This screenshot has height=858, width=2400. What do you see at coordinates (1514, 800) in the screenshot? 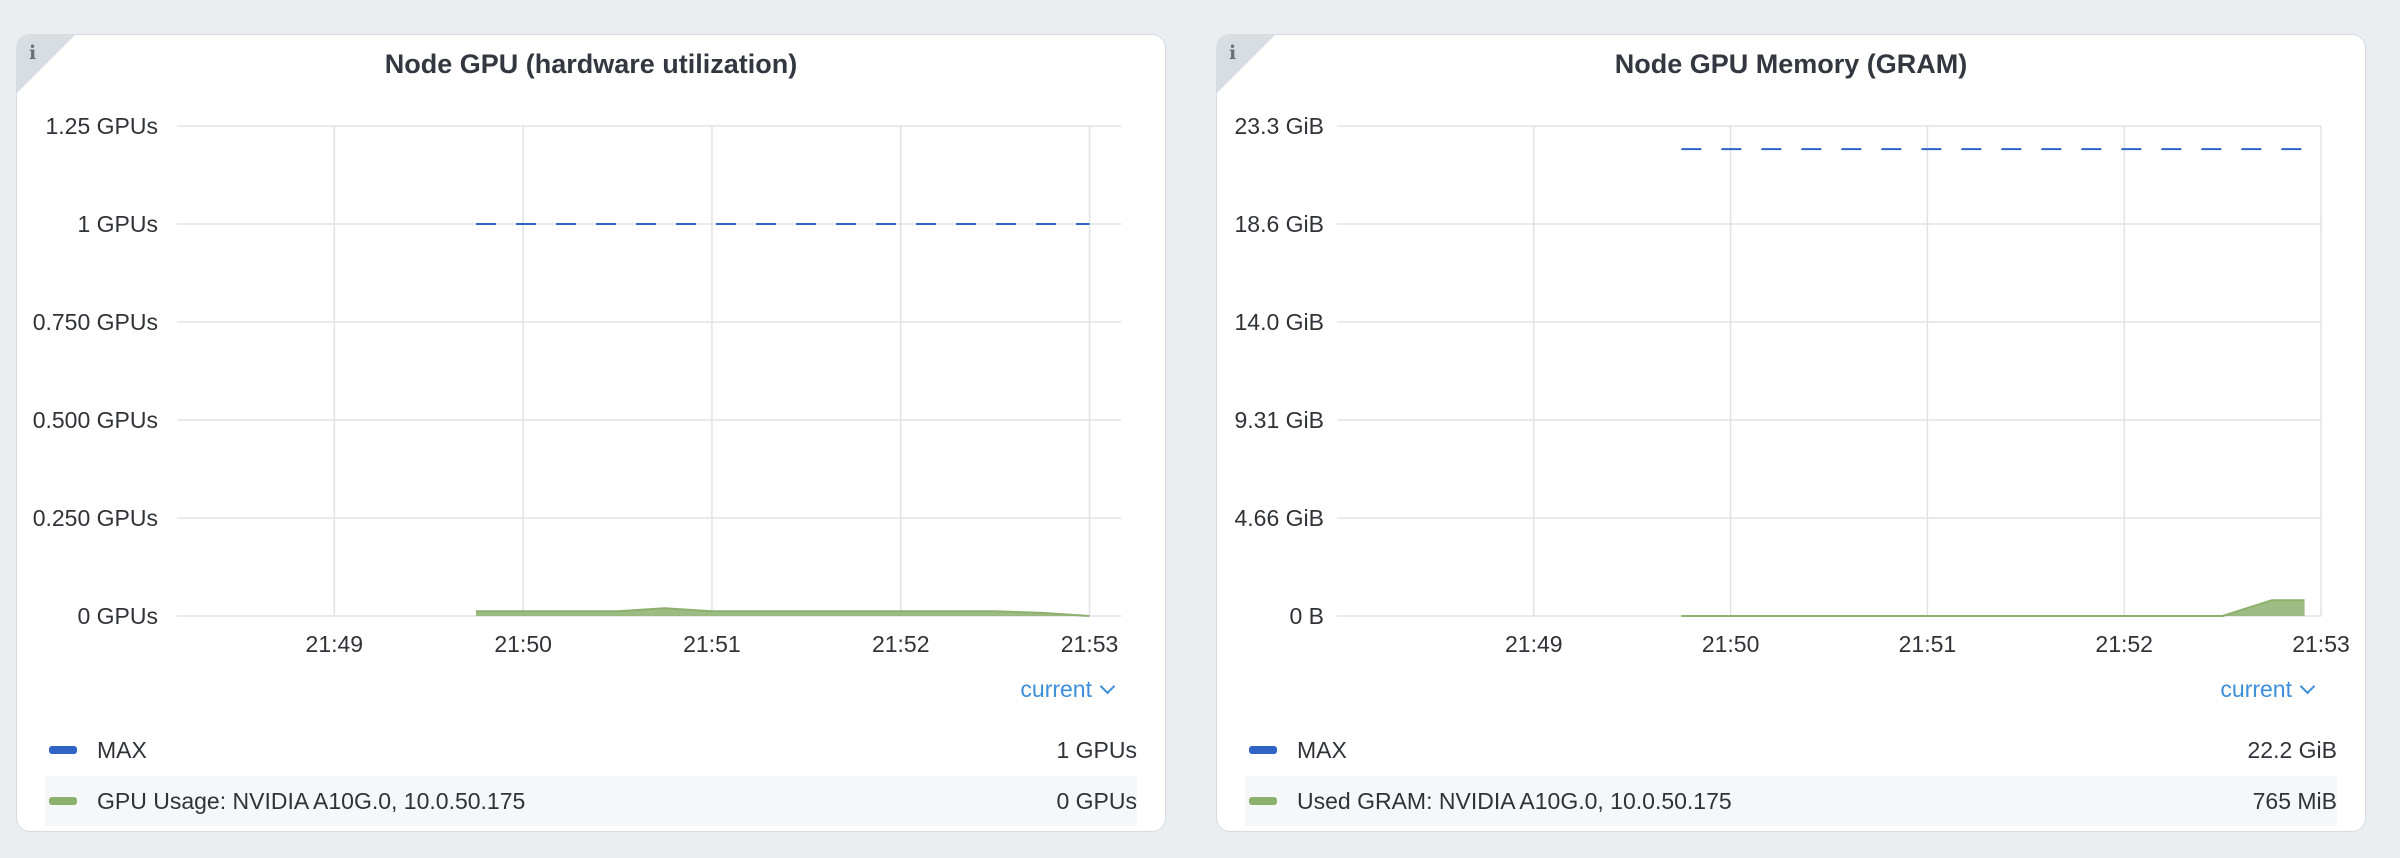
I see `legend-label: Used GRAM: NVIDIA A10G.0, 10.0.50.175` at bounding box center [1514, 800].